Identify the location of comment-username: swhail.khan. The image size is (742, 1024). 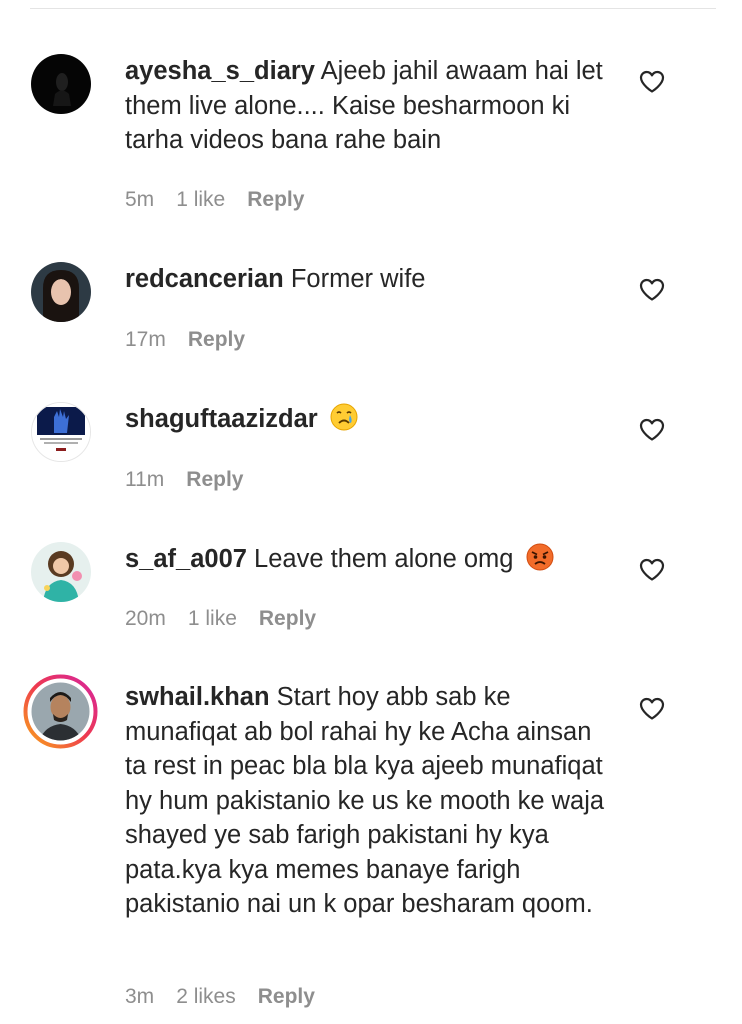
(197, 697).